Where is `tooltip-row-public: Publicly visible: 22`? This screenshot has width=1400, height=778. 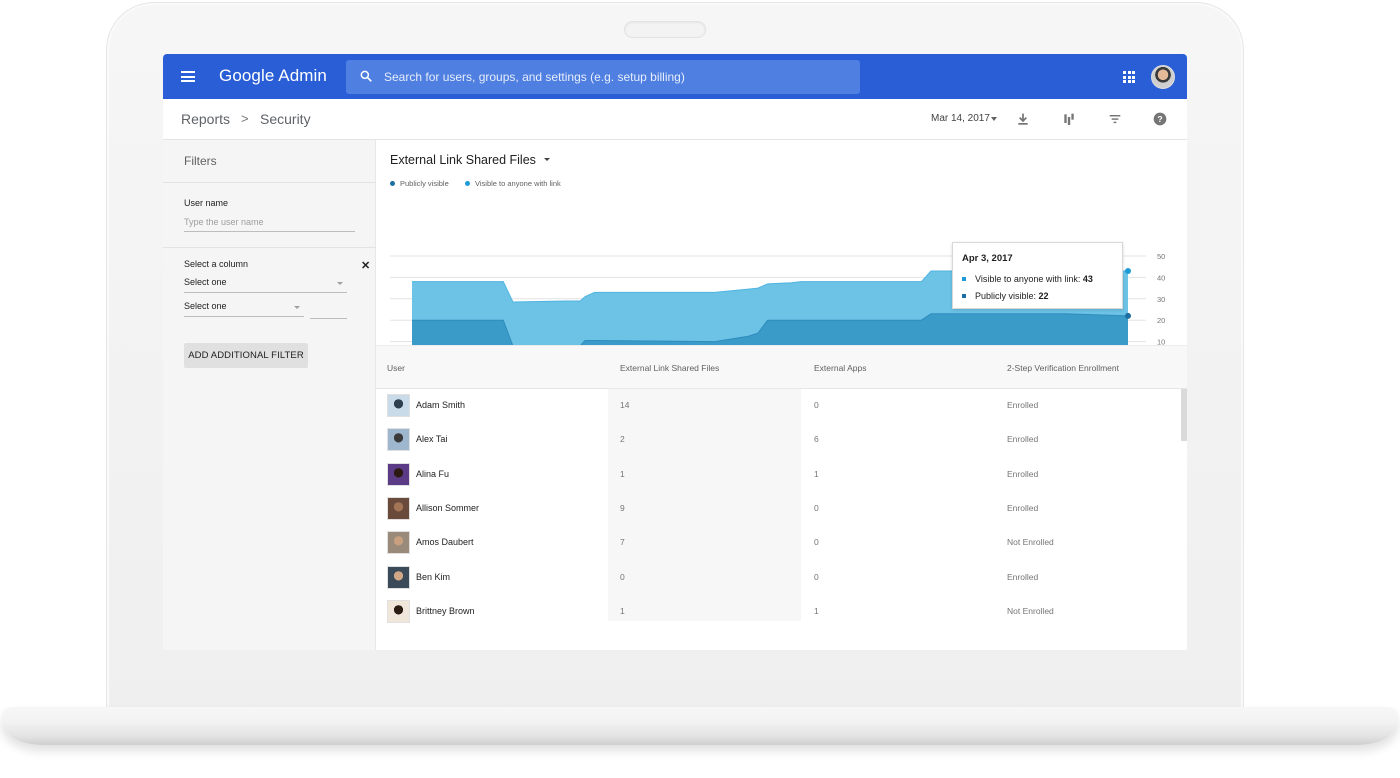
tooltip-row-public: Publicly visible: 22 is located at coordinates (1005, 296).